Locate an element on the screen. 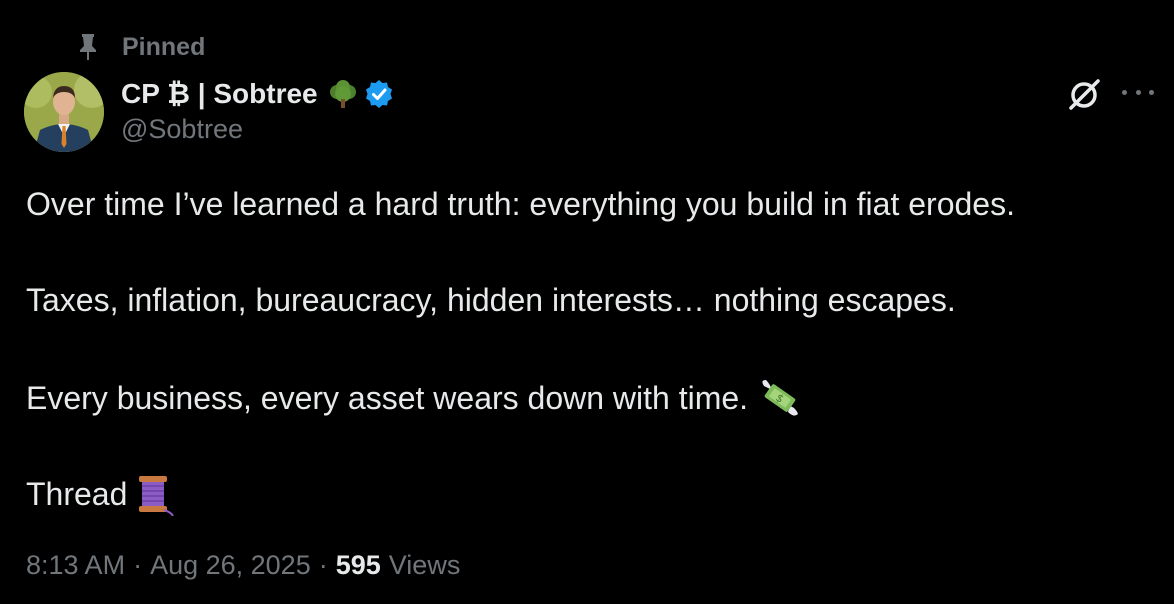 This screenshot has width=1174, height=604. verified-badge-icon is located at coordinates (379, 94).